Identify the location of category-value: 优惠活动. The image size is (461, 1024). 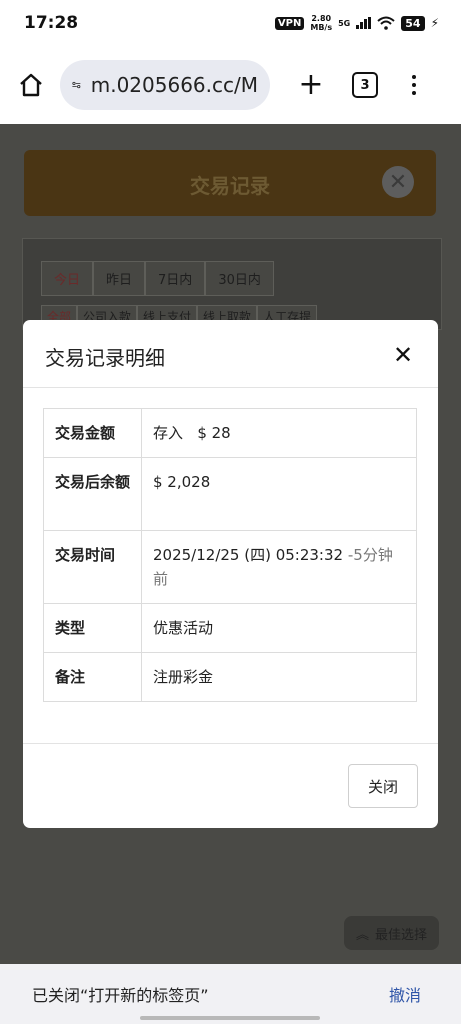
(279, 628).